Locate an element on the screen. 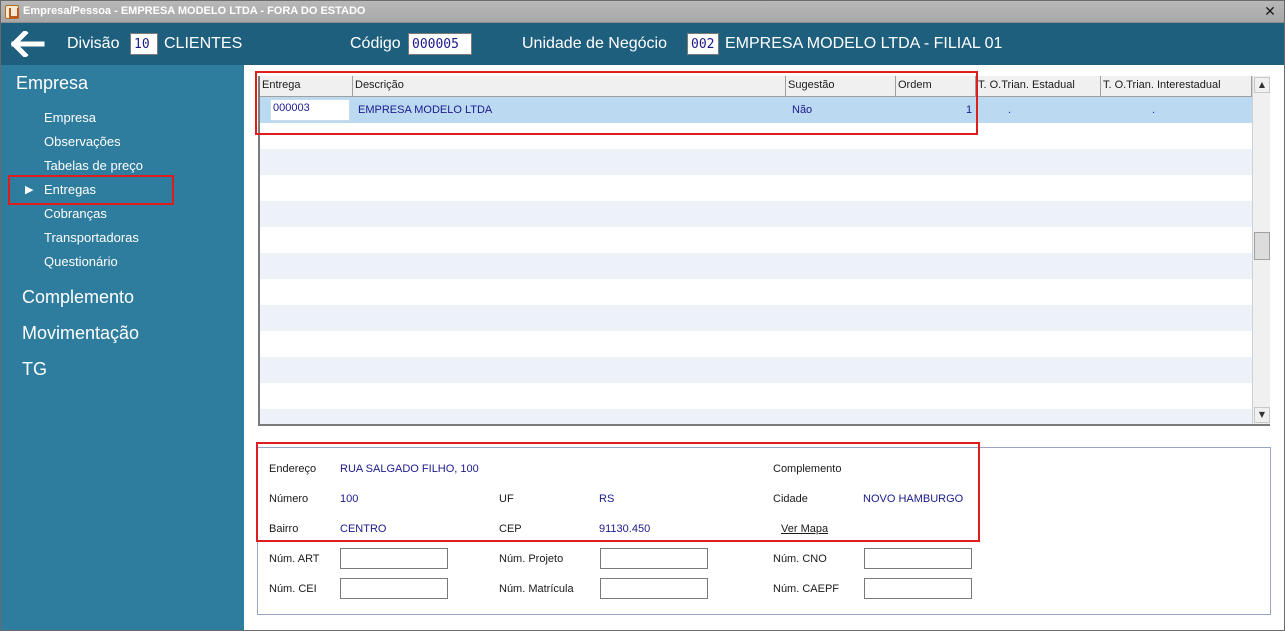 The width and height of the screenshot is (1285, 631). scroll-up-icon: ▲ is located at coordinates (1262, 85).